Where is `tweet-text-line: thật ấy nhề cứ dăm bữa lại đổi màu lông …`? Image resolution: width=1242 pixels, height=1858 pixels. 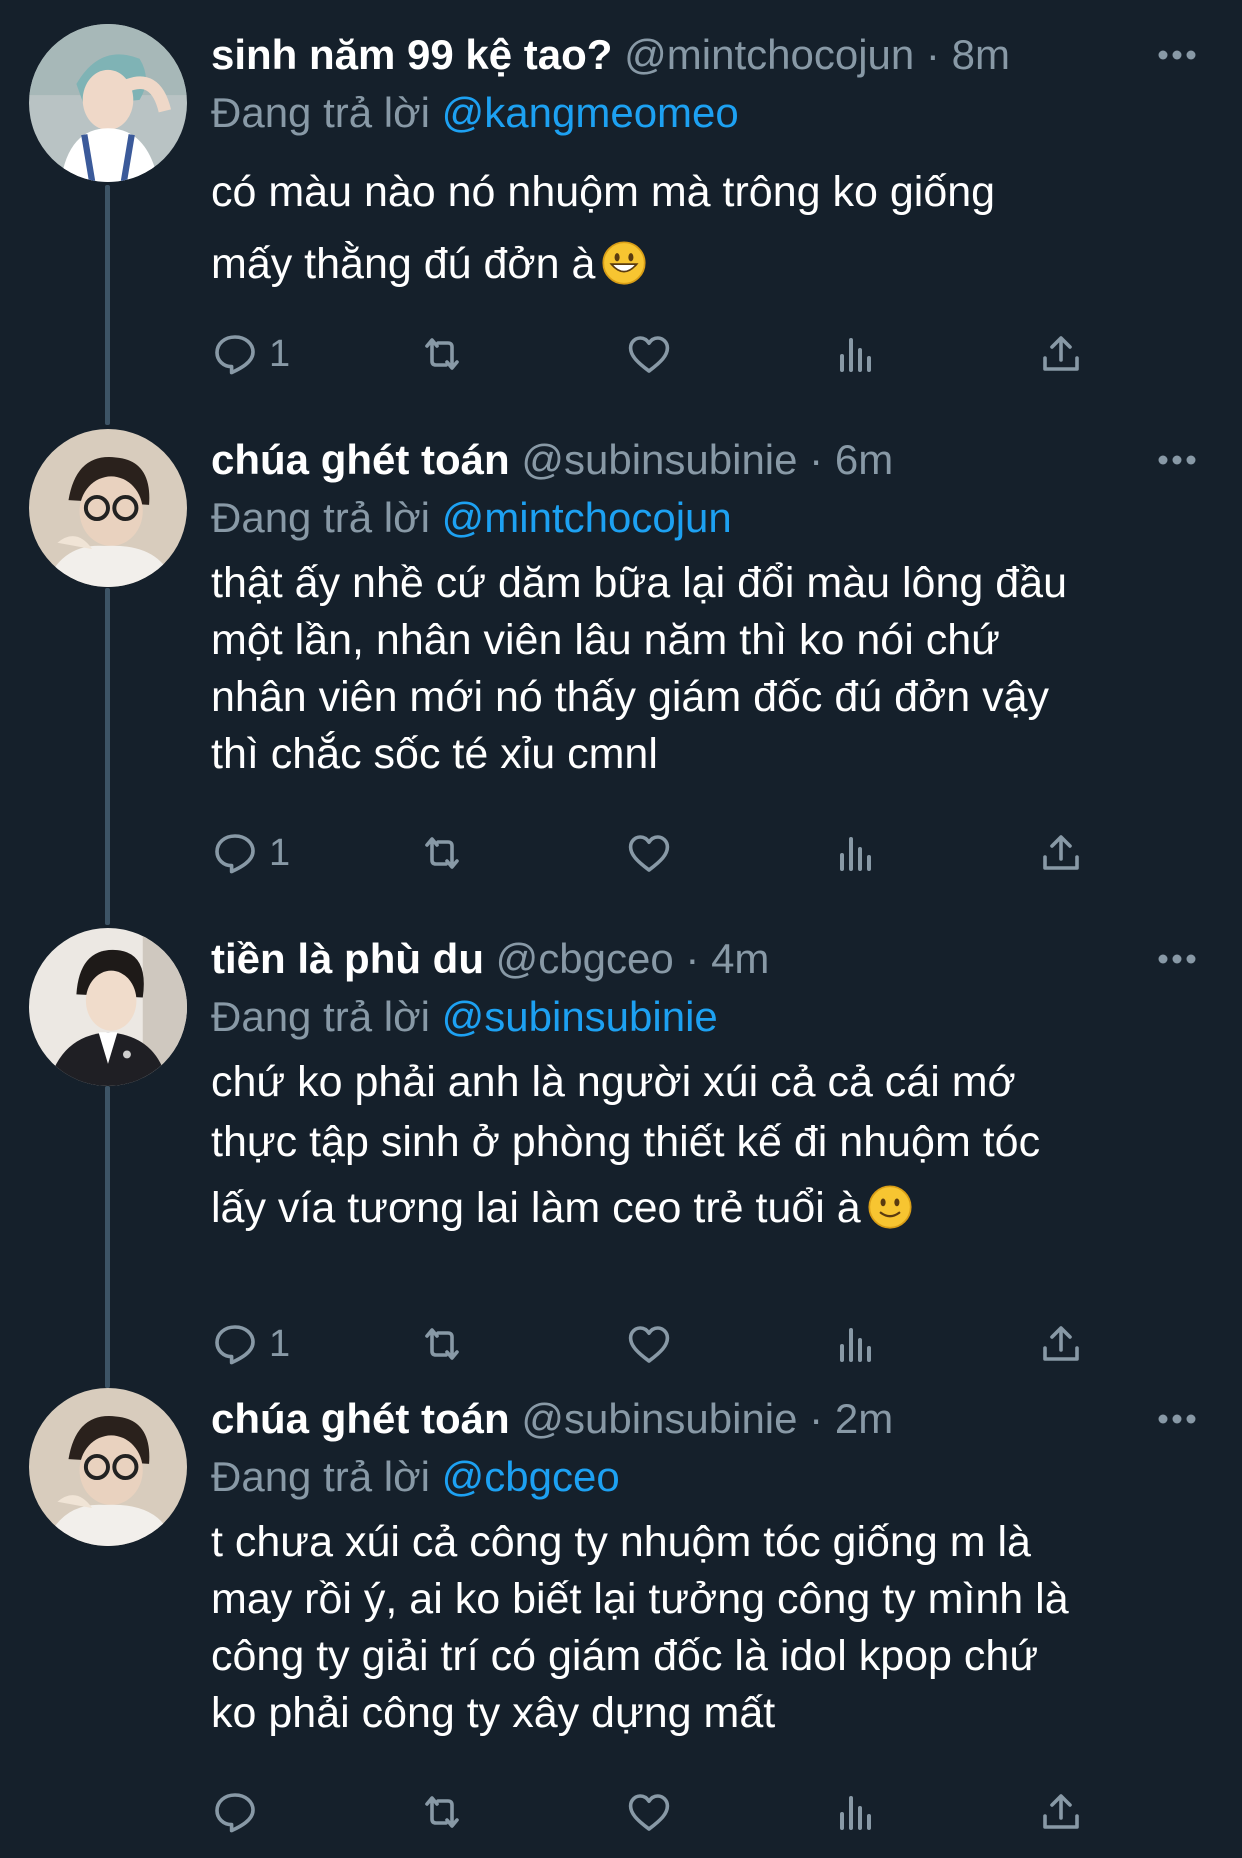 tweet-text-line: thật ấy nhề cứ dăm bữa lại đổi màu lông … is located at coordinates (639, 583).